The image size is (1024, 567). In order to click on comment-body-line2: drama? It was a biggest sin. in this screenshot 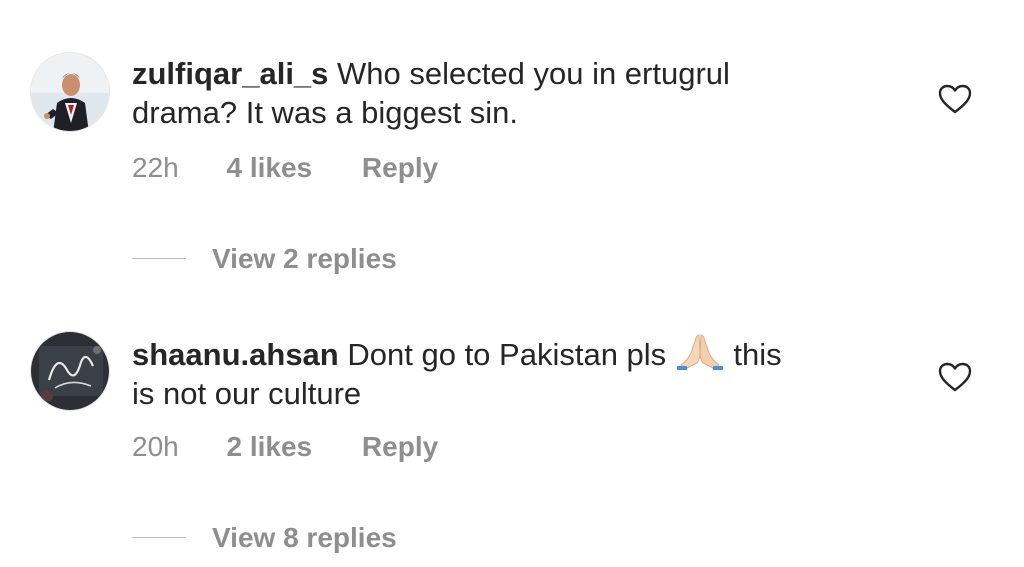, I will do `click(325, 112)`.